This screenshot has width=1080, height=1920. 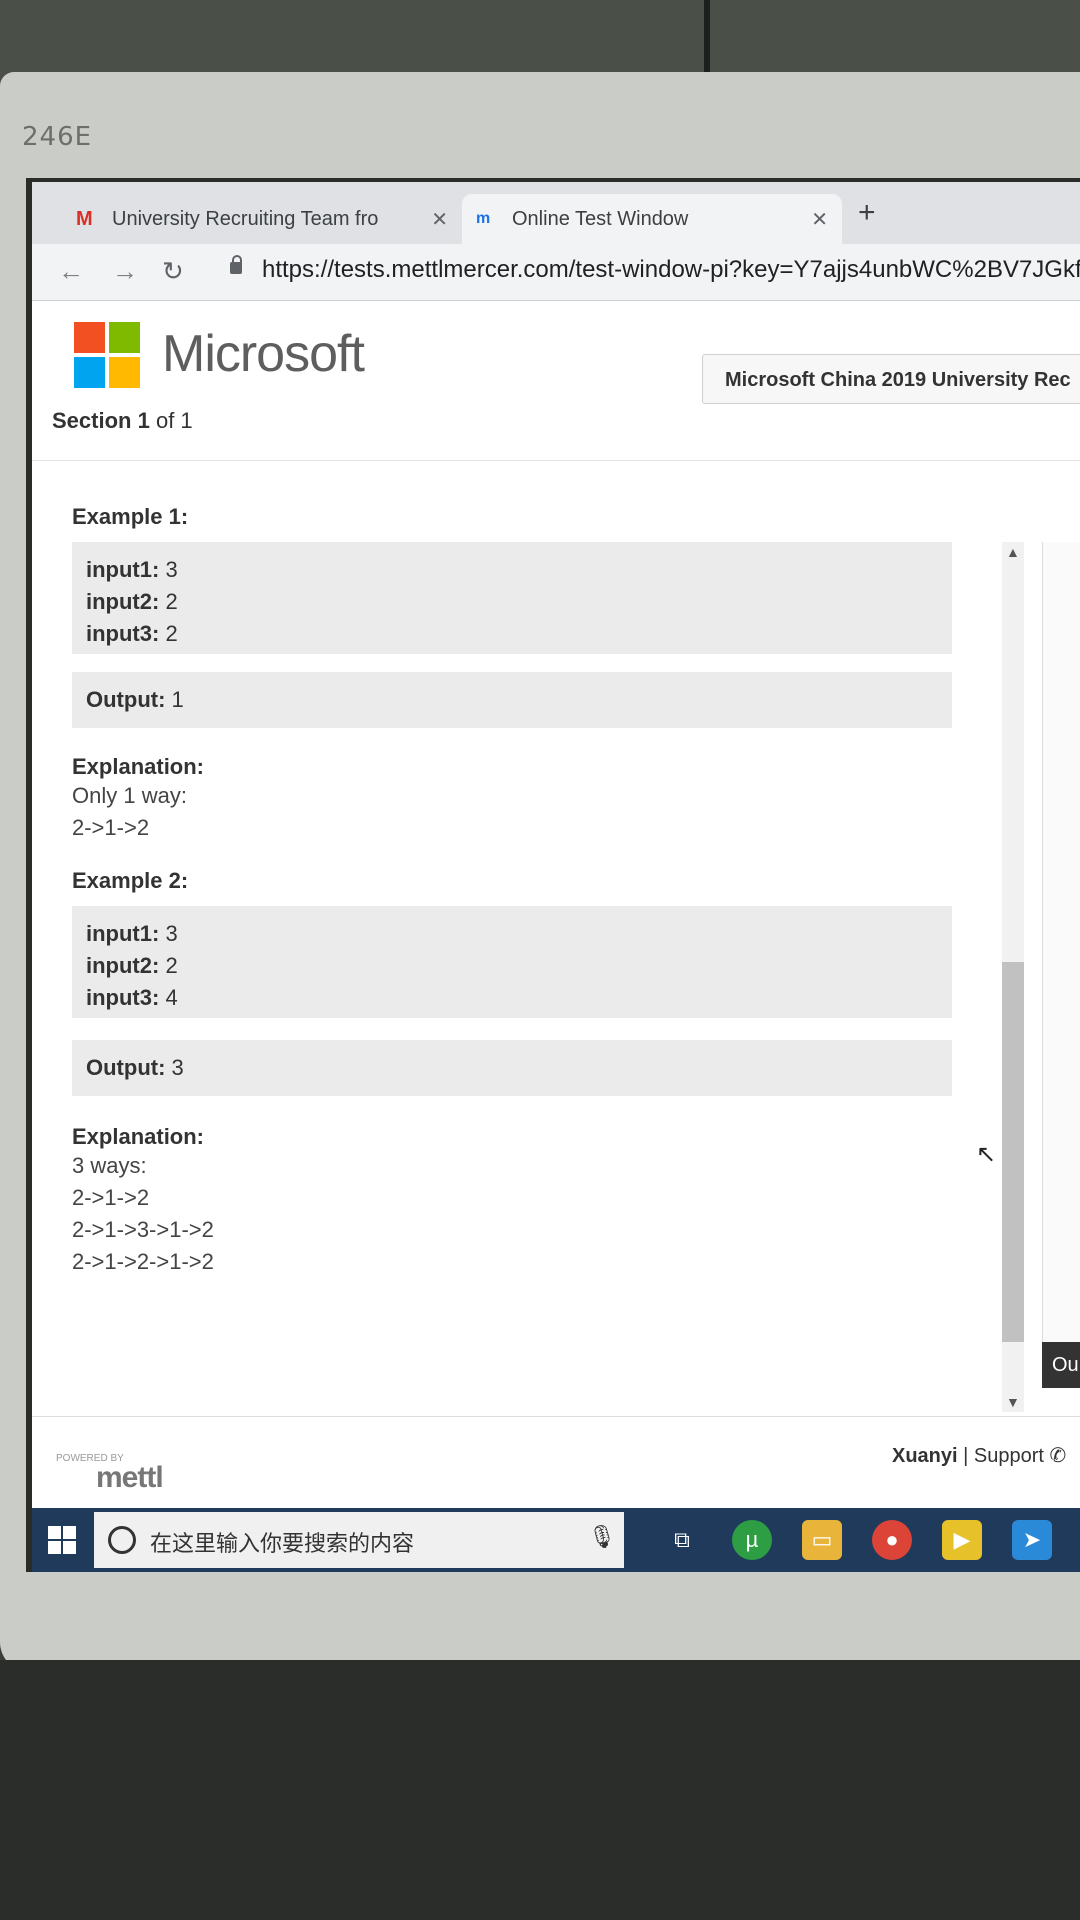 I want to click on test-name: Microsoft China 2019 University Rec, so click(x=891, y=379).